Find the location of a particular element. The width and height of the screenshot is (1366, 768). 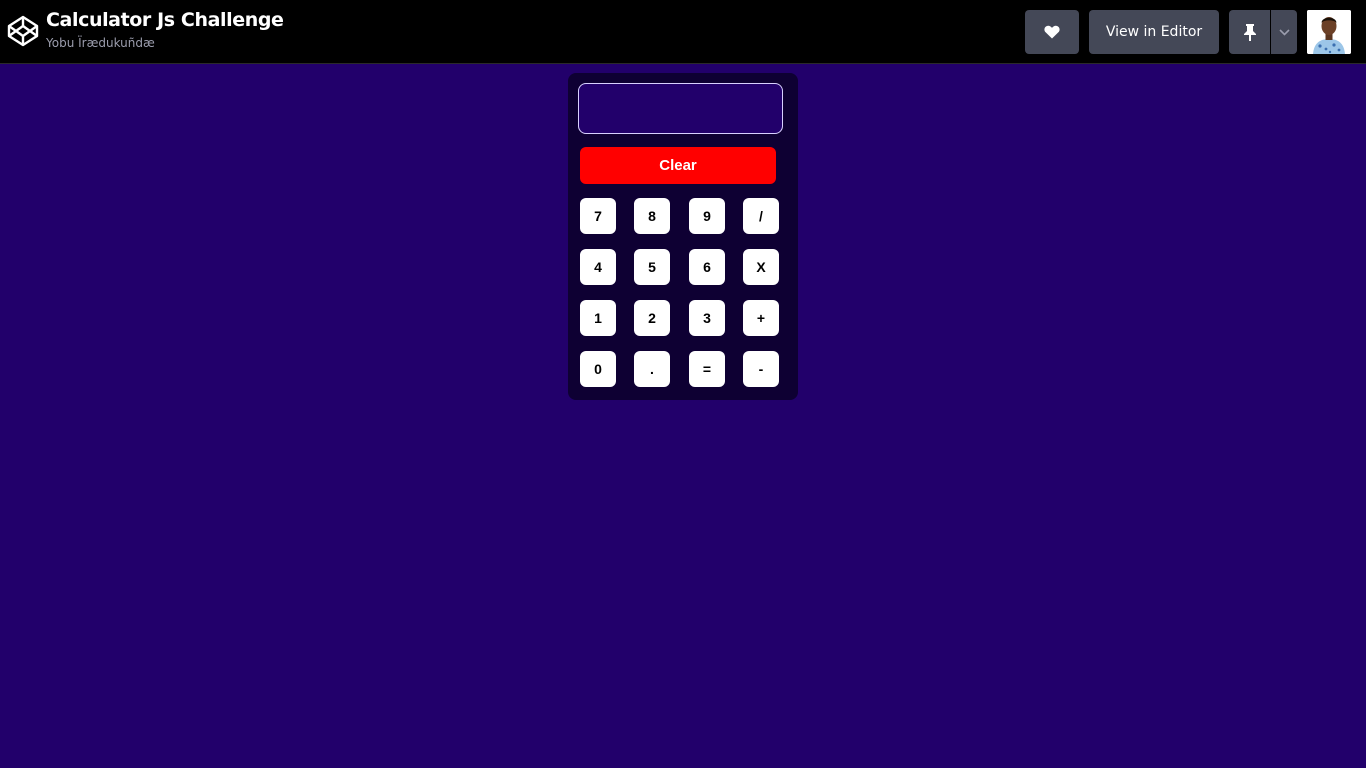

heart-icon is located at coordinates (1052, 32).